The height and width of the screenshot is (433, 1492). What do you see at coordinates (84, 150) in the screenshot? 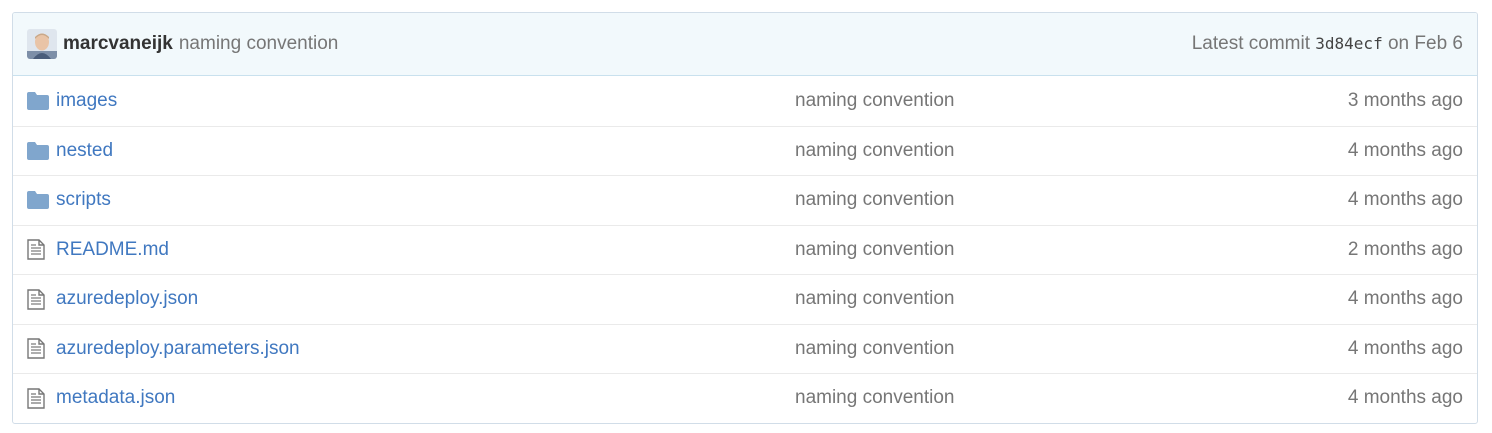
I see `file-name-link: nested` at bounding box center [84, 150].